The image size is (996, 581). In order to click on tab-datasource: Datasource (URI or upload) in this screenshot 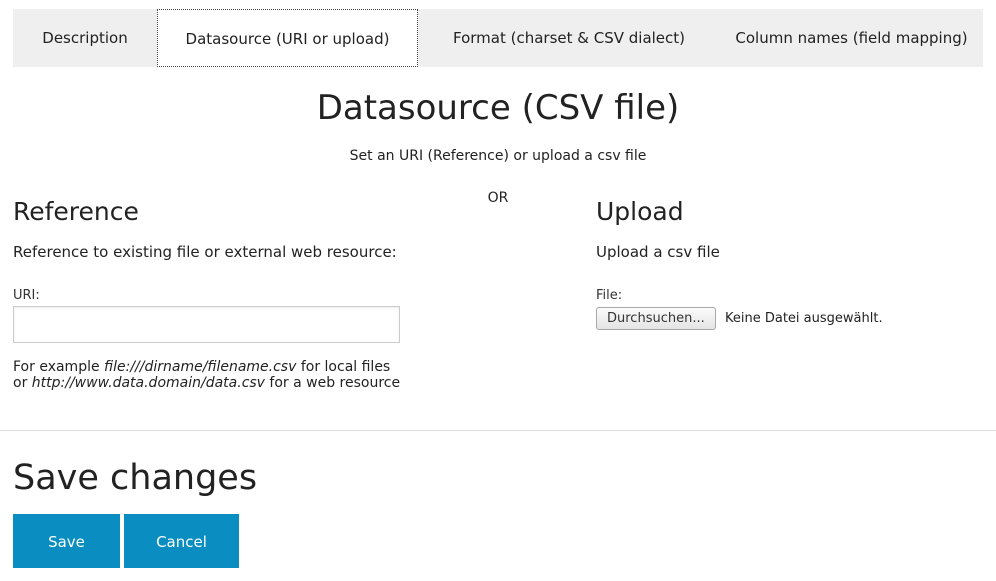, I will do `click(287, 38)`.